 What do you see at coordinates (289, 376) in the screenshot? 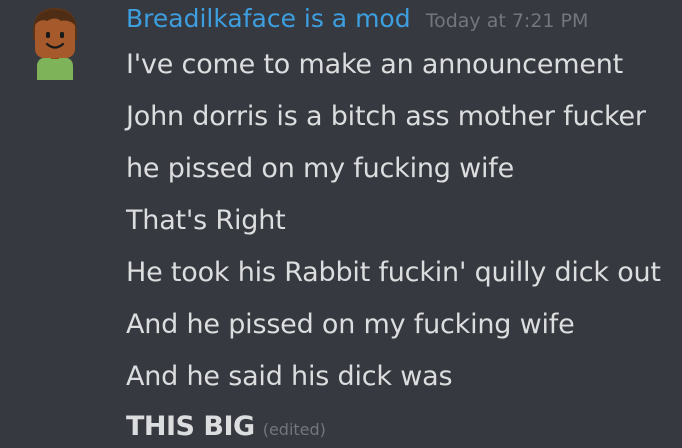
I see `message-line: And he said his dick was` at bounding box center [289, 376].